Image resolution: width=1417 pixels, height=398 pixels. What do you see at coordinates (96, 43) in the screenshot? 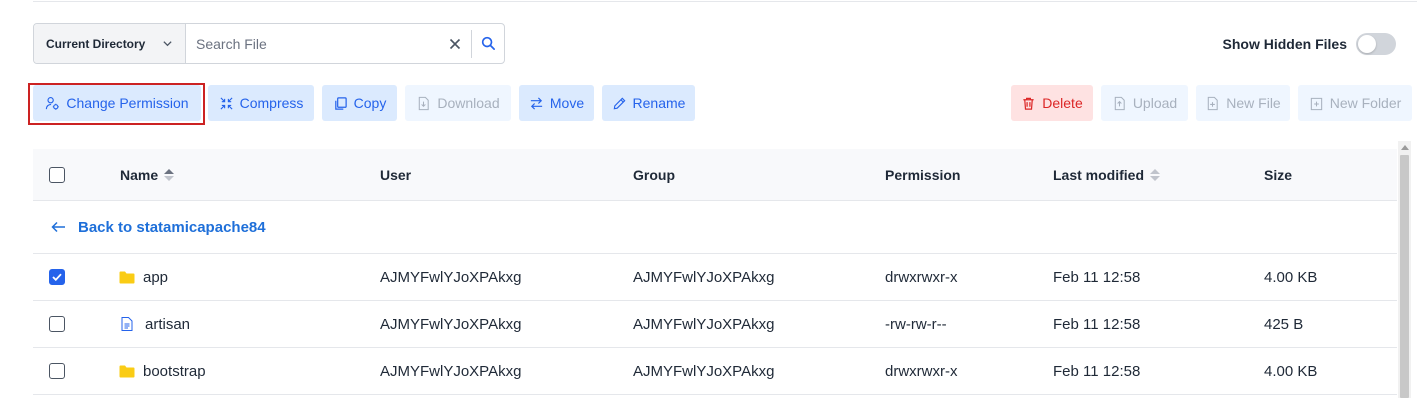
I see `directory-select-label: Current Directory` at bounding box center [96, 43].